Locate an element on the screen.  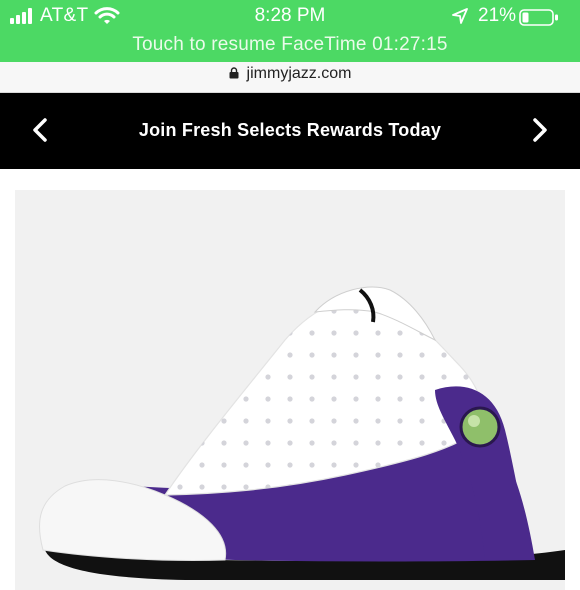
url-display: jimmyjazz.com is located at coordinates (290, 74).